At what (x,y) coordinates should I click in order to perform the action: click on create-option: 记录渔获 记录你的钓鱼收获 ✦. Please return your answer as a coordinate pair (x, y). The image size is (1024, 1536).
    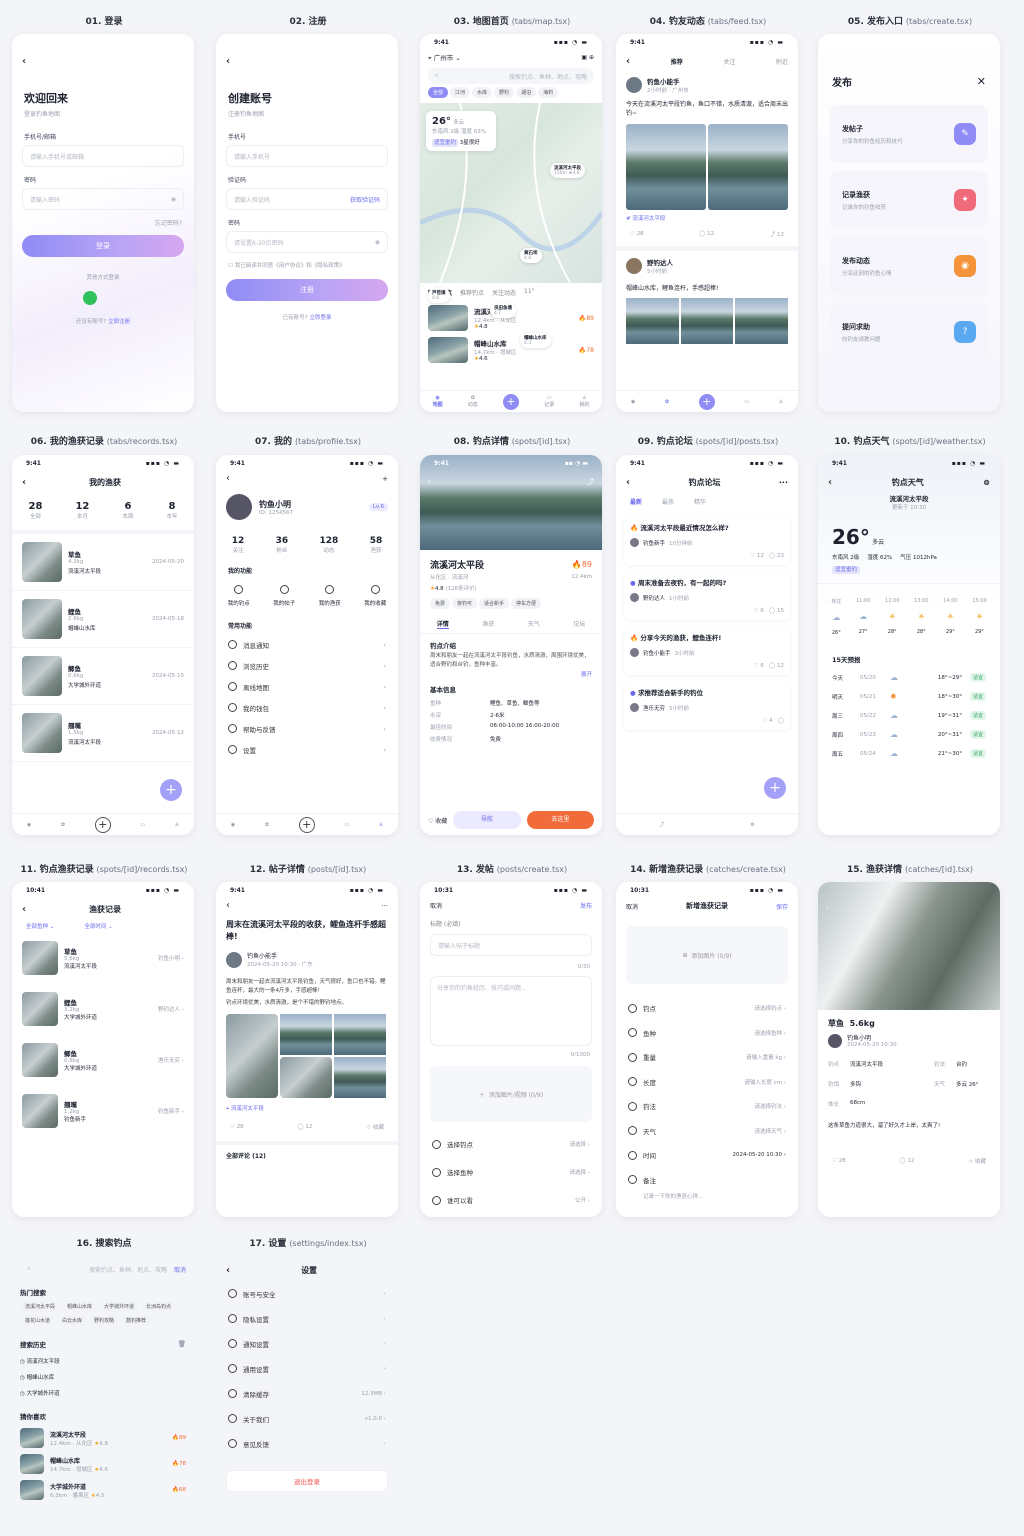
    Looking at the image, I should click on (909, 200).